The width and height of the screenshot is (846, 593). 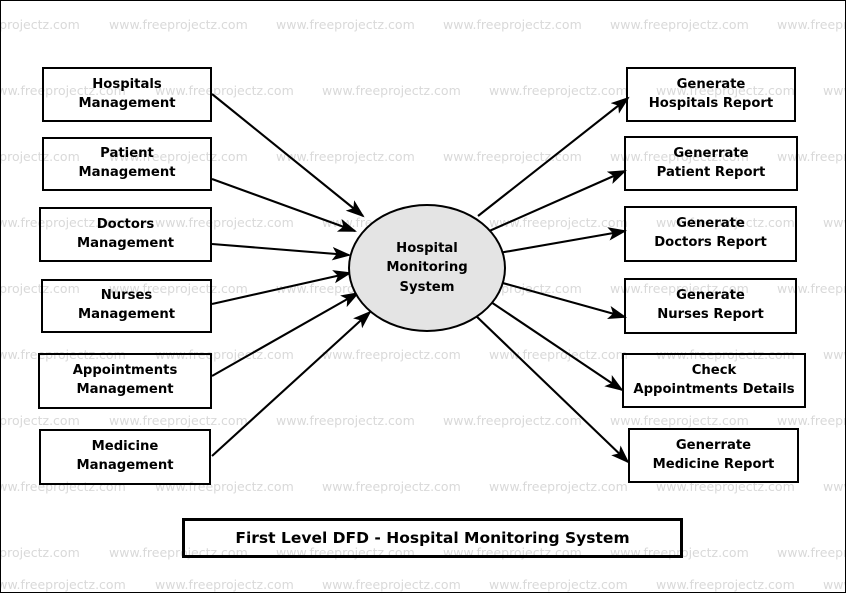 What do you see at coordinates (556, 201) in the screenshot?
I see `flow-process-to-generate-patient-report` at bounding box center [556, 201].